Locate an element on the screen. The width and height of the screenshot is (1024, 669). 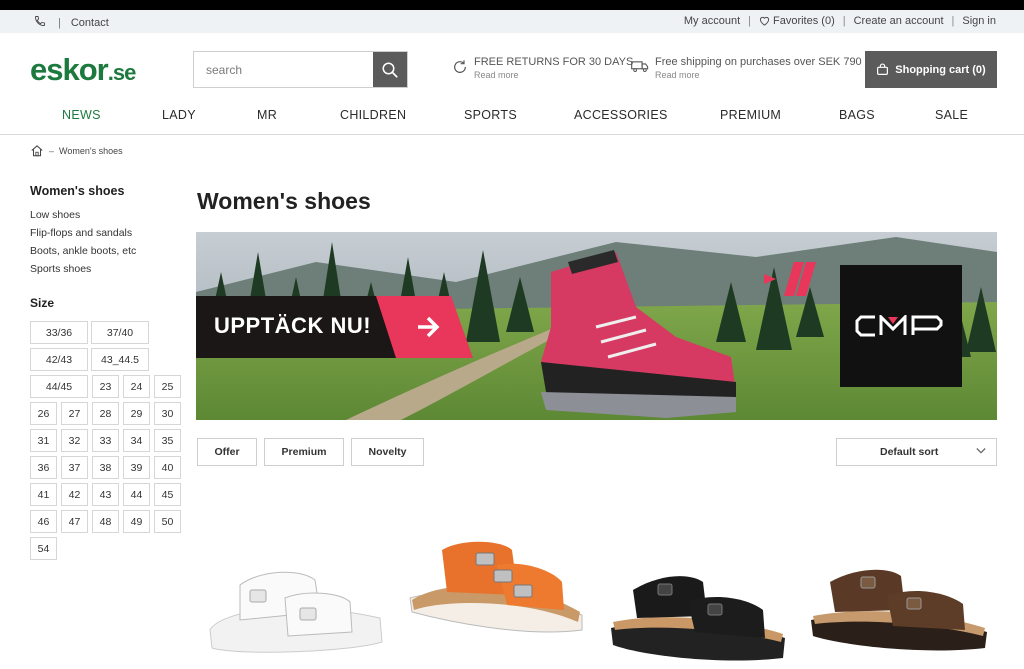
white-sandal-image is located at coordinates (296, 612).